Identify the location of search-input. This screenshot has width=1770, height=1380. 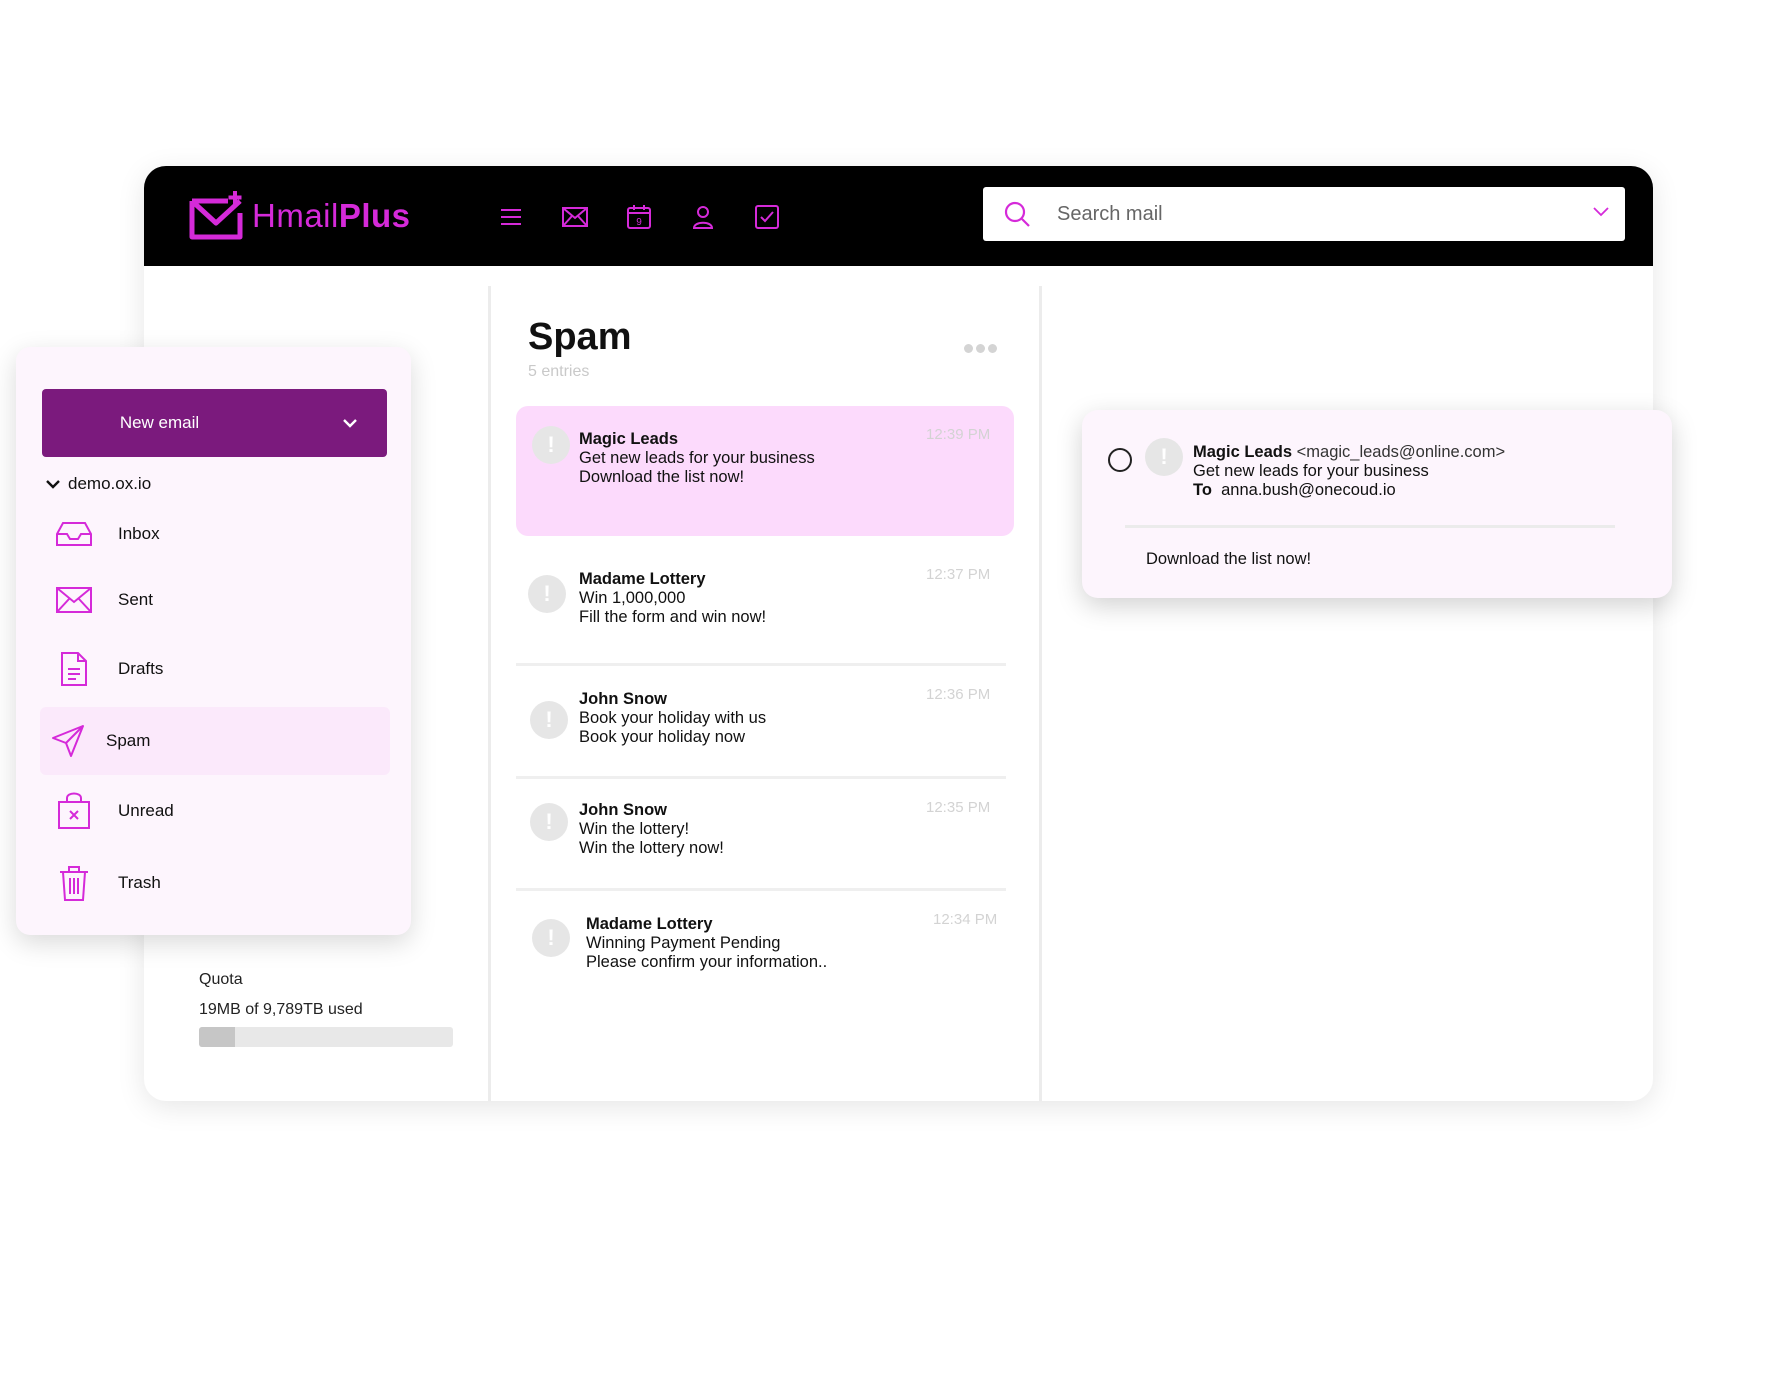
(1307, 214).